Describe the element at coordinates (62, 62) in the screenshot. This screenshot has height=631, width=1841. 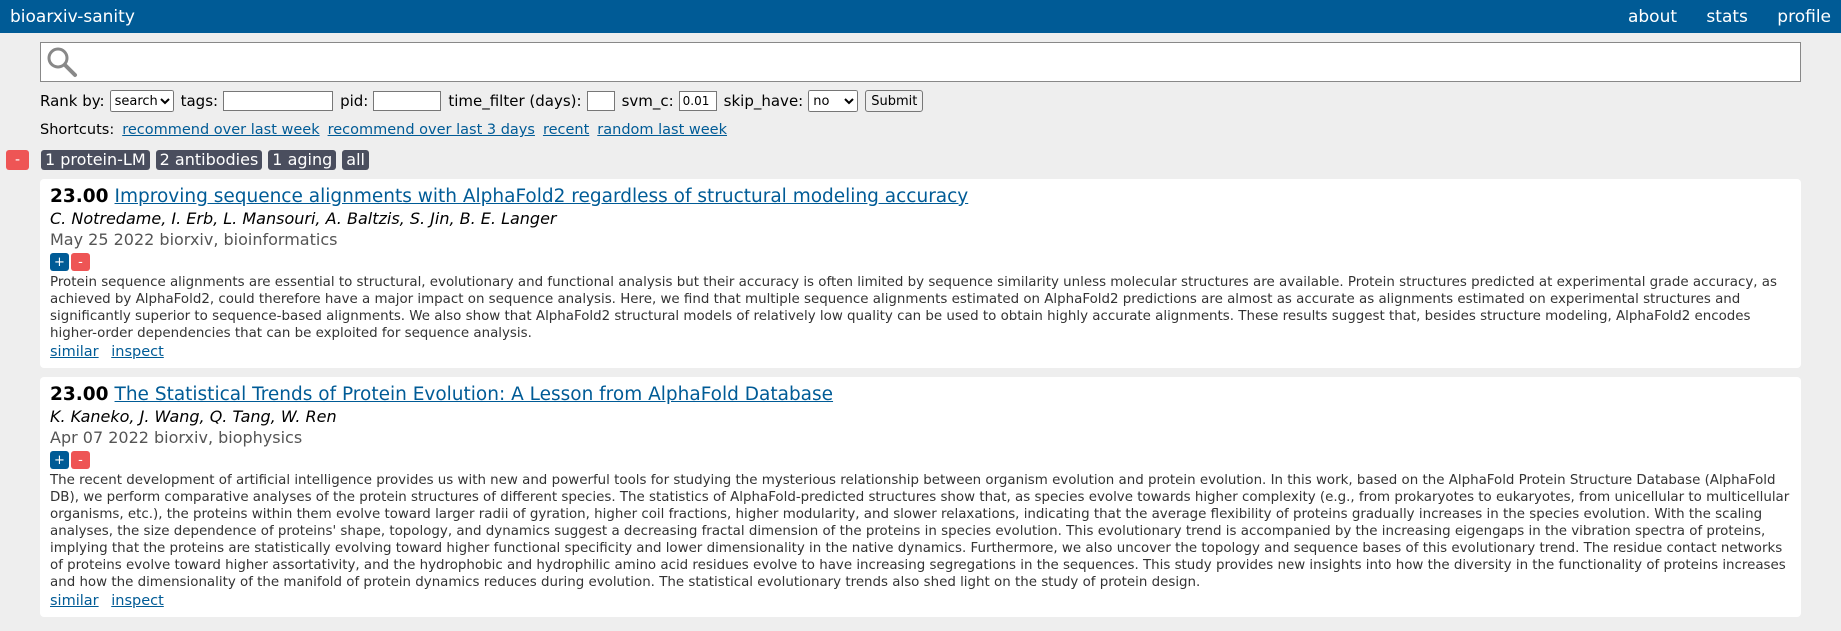
I see `search-icon` at that location.